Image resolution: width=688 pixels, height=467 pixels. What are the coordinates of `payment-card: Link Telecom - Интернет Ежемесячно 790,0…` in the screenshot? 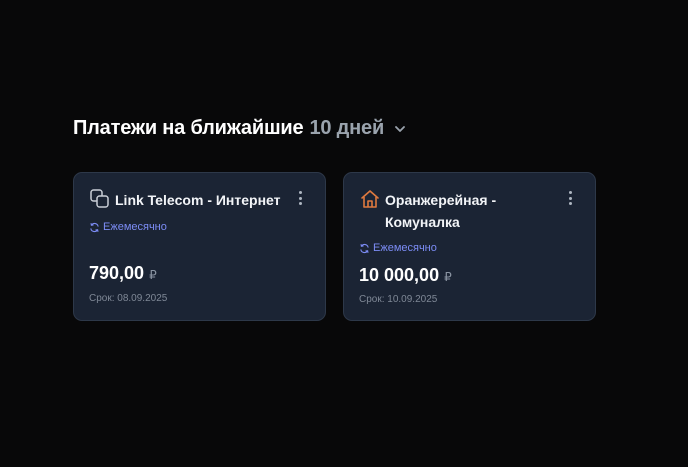 It's located at (199, 246).